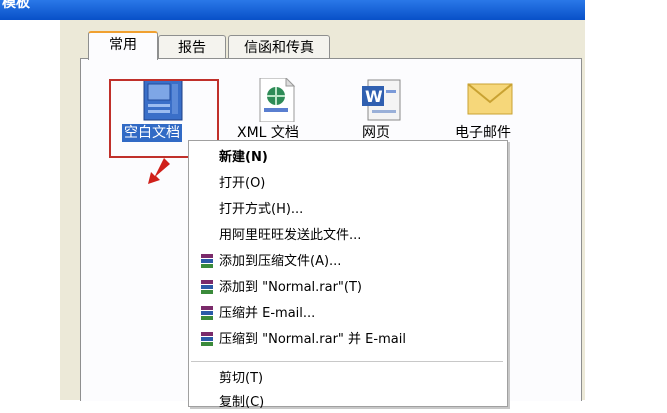 The image size is (667, 413). I want to click on tab-letters-faxes-label: 信函和传真, so click(279, 48).